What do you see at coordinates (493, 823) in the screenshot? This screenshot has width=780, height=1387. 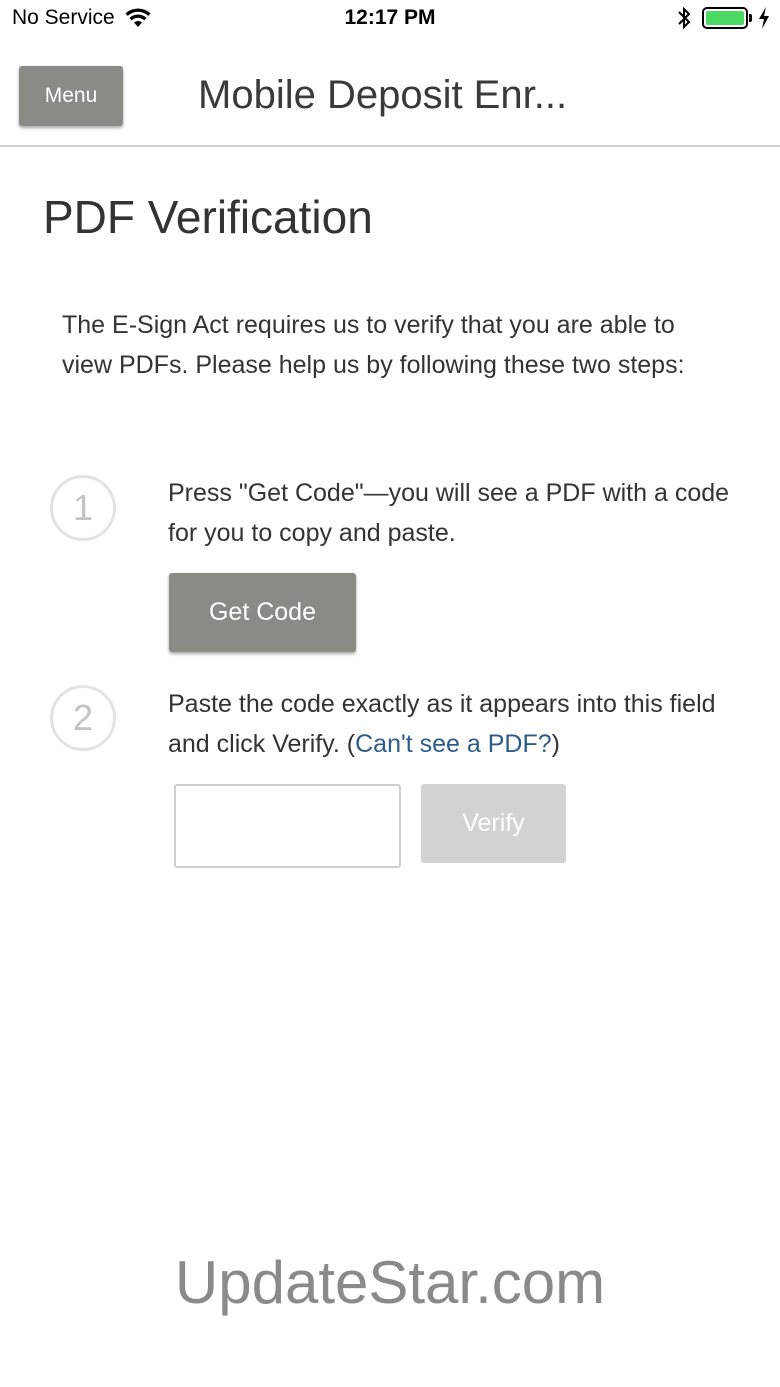 I see `verify-button: Verify` at bounding box center [493, 823].